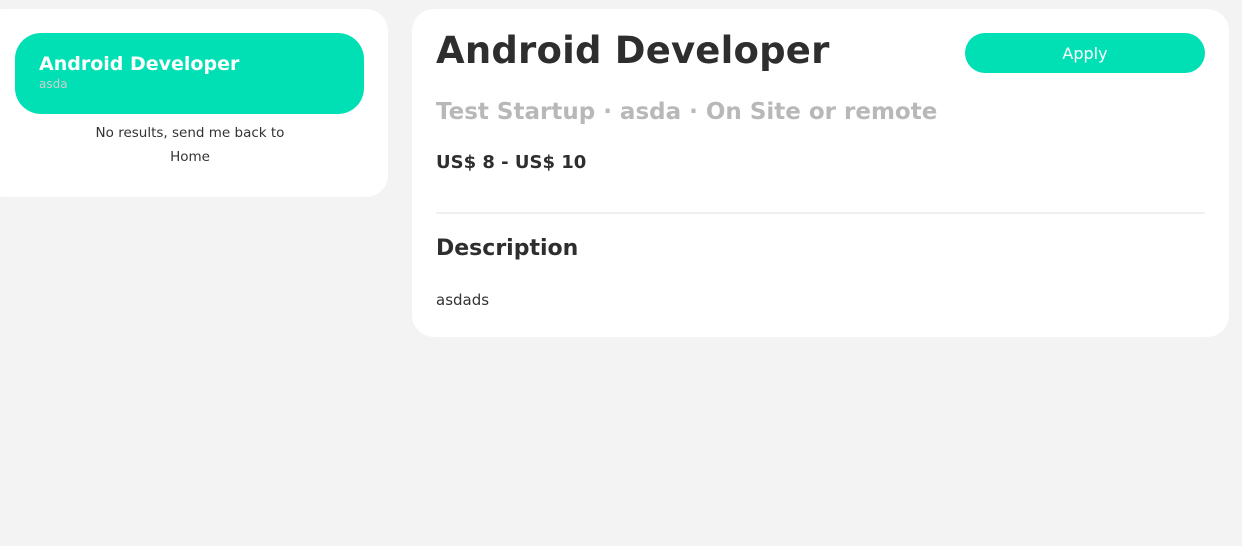 Image resolution: width=1242 pixels, height=546 pixels. I want to click on description-heading: Description, so click(507, 248).